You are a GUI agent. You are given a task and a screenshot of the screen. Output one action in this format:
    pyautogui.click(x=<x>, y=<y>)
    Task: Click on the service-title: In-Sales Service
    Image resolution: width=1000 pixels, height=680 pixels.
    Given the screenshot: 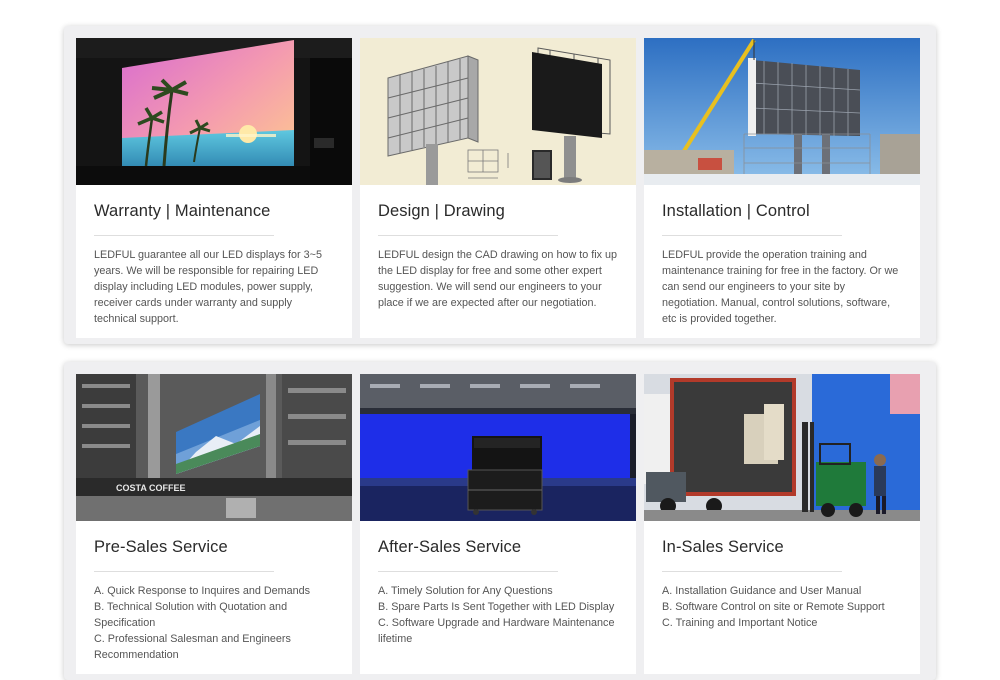 What is the action you would take?
    pyautogui.click(x=723, y=547)
    